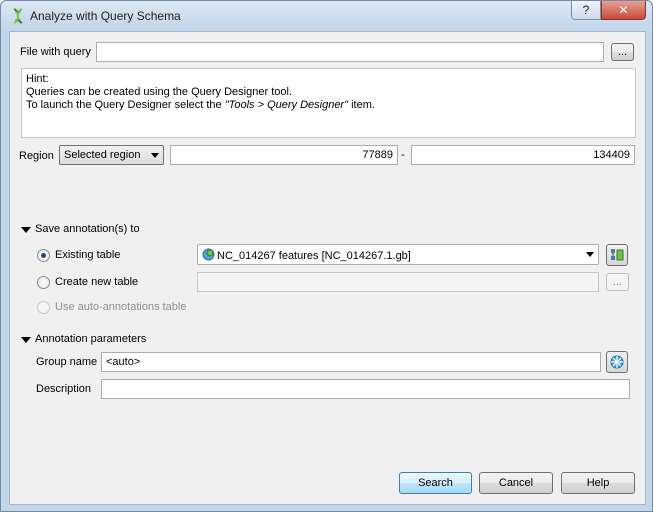 This screenshot has height=512, width=653. I want to click on save-annotations-section-label: Save annotation(s) to, so click(87, 229).